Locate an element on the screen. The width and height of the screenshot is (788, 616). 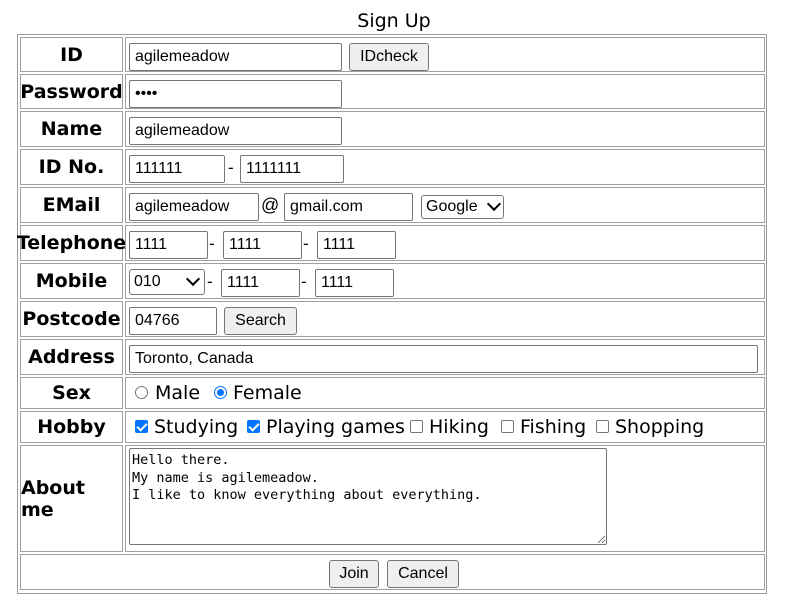
email-provider-select: Google is located at coordinates (462, 207).